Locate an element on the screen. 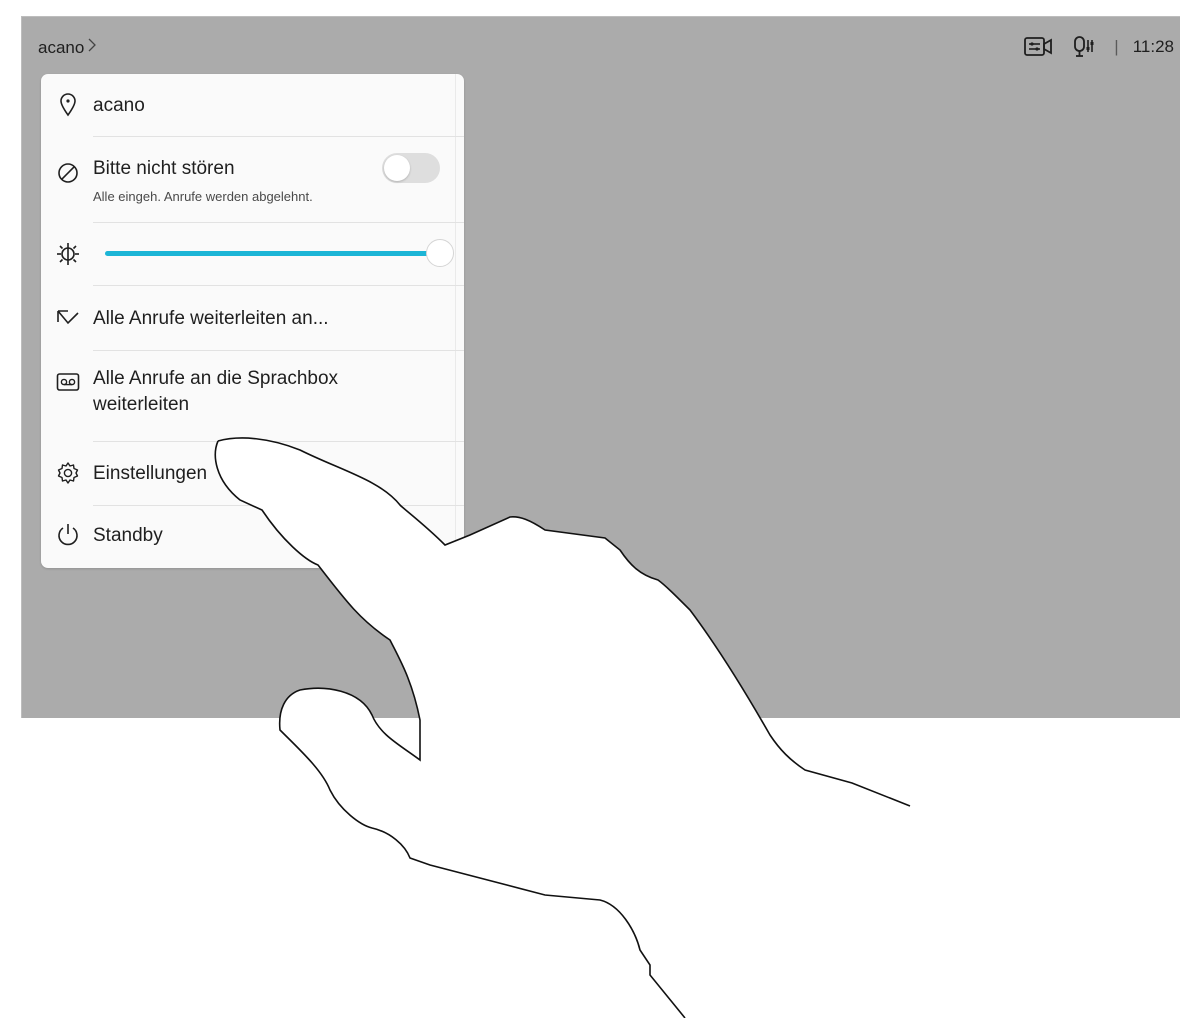  do-not-disturb-toggle is located at coordinates (411, 168).